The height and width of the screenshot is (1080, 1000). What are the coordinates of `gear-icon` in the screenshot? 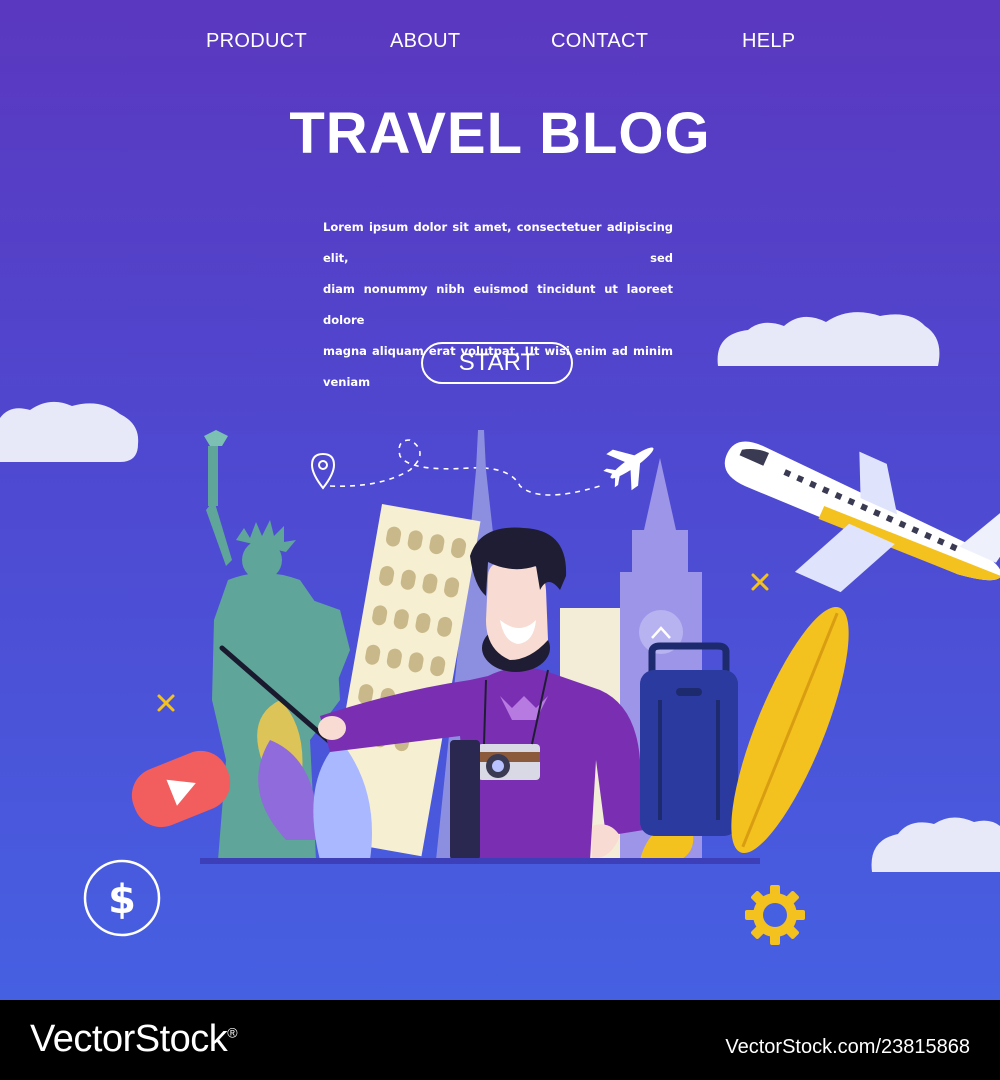 It's located at (775, 915).